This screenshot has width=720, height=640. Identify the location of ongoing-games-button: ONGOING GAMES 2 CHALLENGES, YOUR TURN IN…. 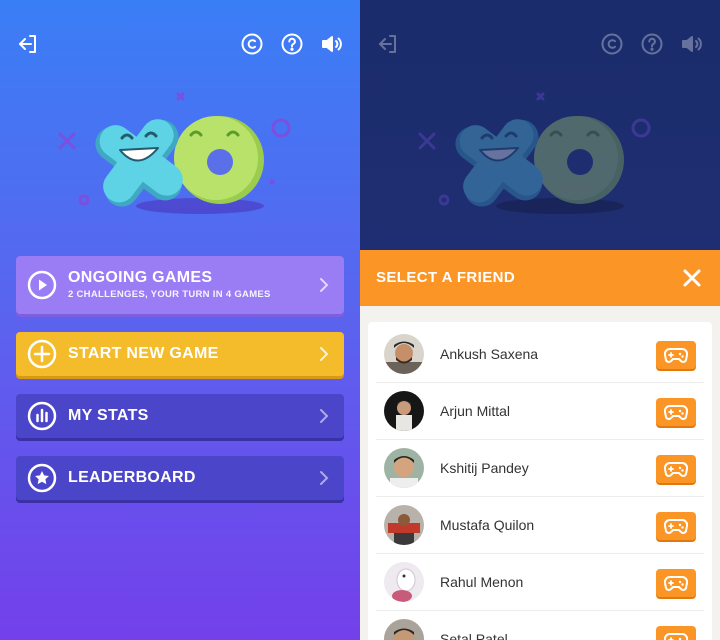
(180, 285).